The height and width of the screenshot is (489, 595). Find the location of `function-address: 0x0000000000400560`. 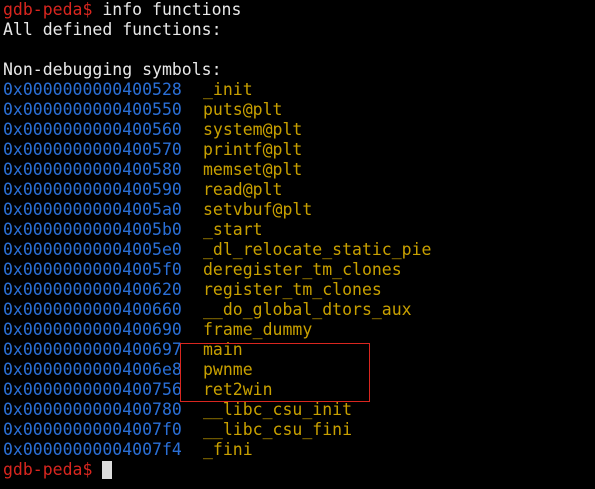

function-address: 0x0000000000400560 is located at coordinates (92, 129).